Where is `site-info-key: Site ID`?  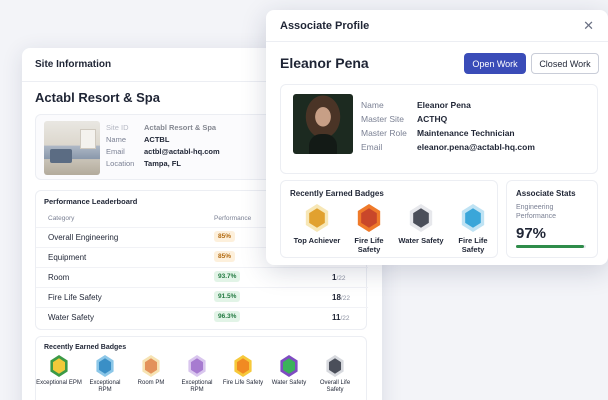 site-info-key: Site ID is located at coordinates (117, 127).